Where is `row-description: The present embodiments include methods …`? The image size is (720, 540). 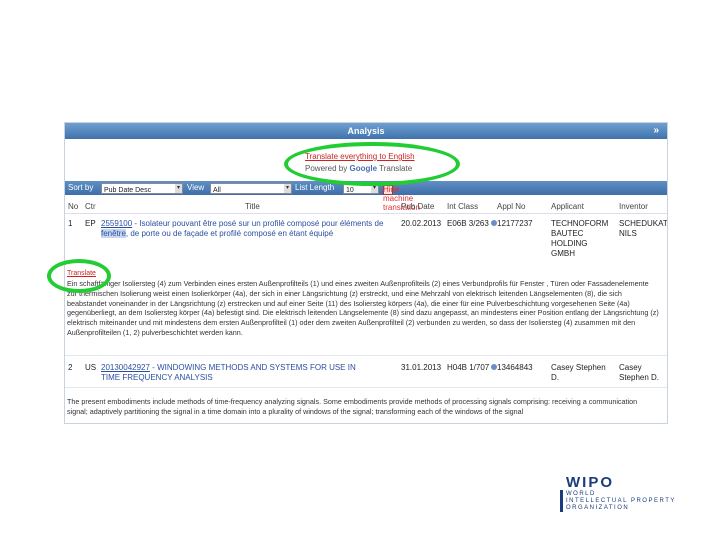
row-description: The present embodiments include methods … is located at coordinates (352, 406).